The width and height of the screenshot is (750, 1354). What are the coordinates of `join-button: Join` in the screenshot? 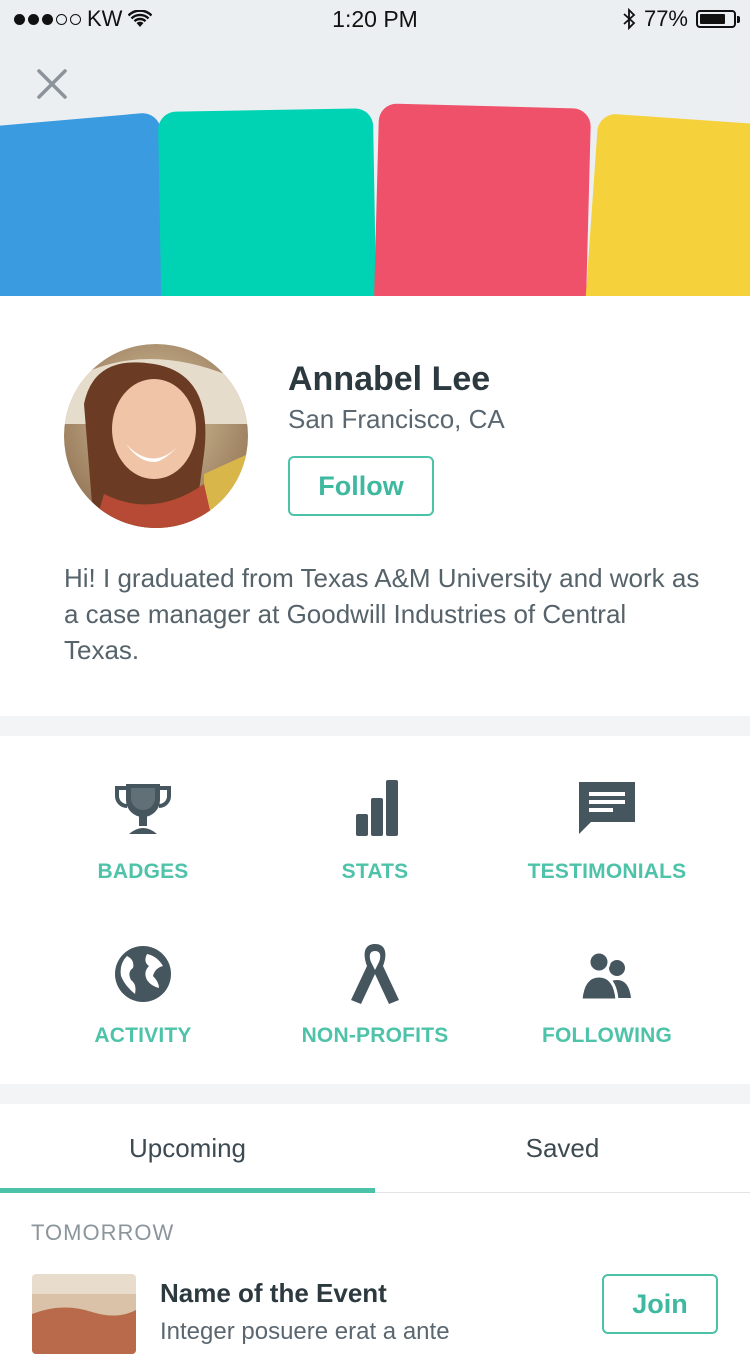 It's located at (660, 1304).